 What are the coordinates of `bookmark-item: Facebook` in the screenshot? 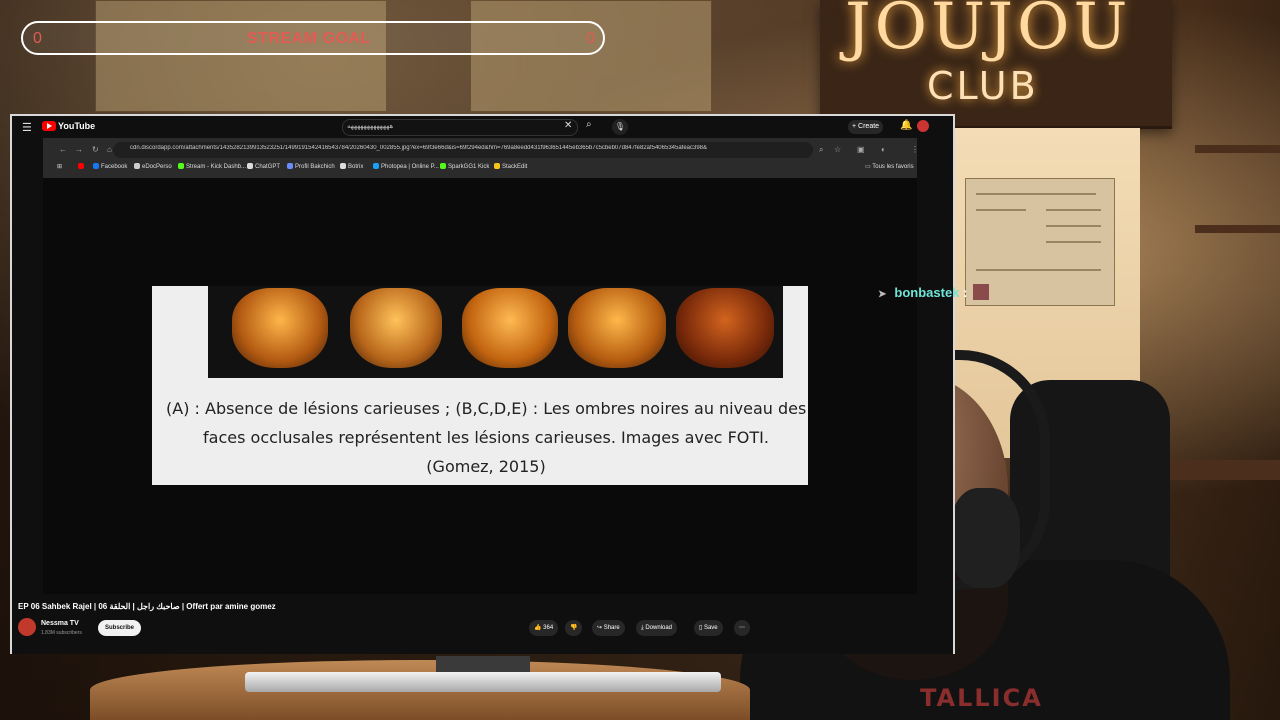 It's located at (110, 166).